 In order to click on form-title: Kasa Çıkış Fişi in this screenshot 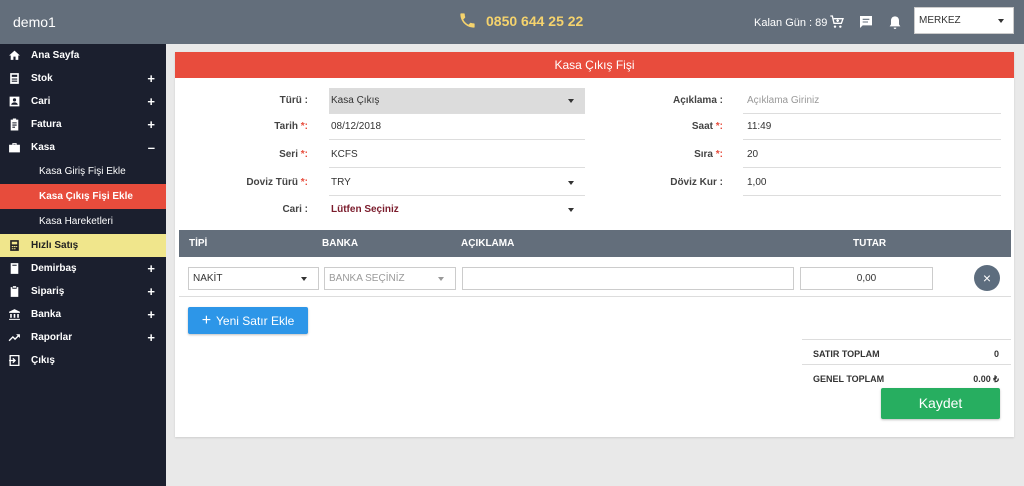, I will do `click(594, 65)`.